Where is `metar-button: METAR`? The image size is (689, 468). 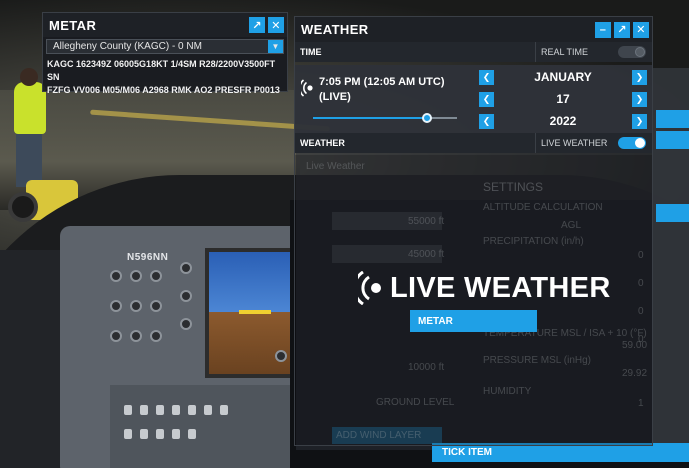 metar-button: METAR is located at coordinates (473, 321).